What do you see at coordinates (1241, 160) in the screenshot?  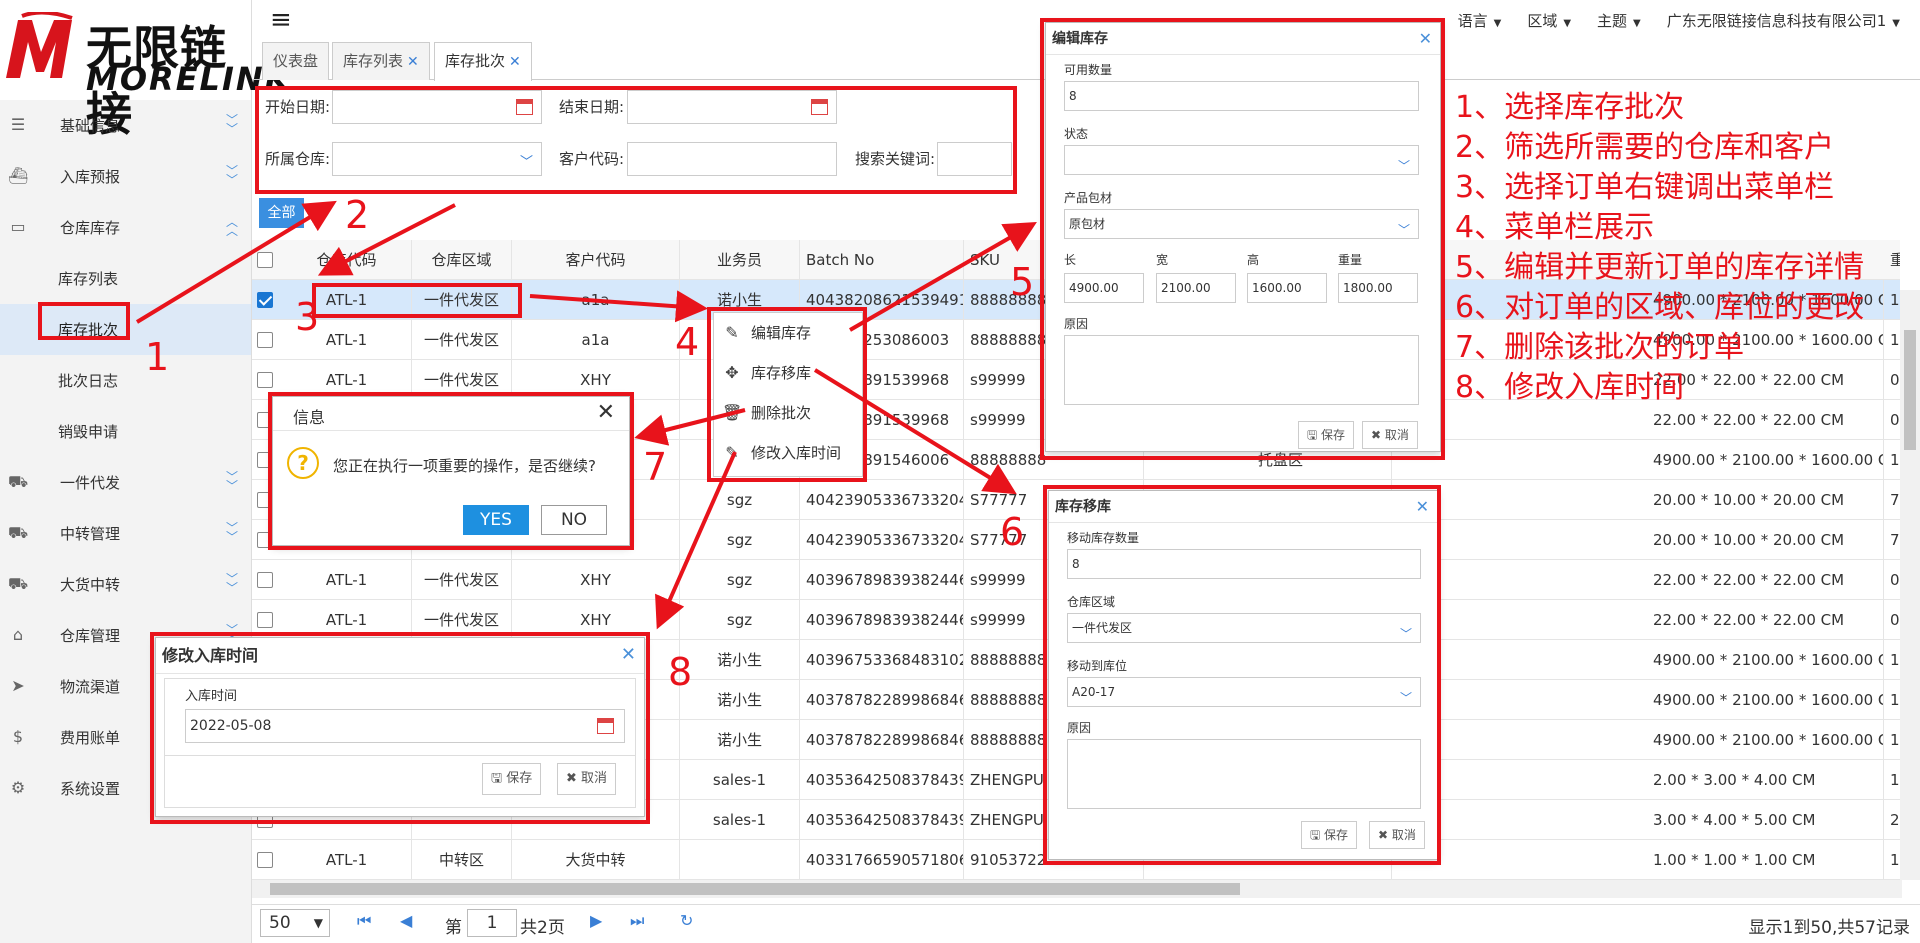 I see `status-select: ﹀` at bounding box center [1241, 160].